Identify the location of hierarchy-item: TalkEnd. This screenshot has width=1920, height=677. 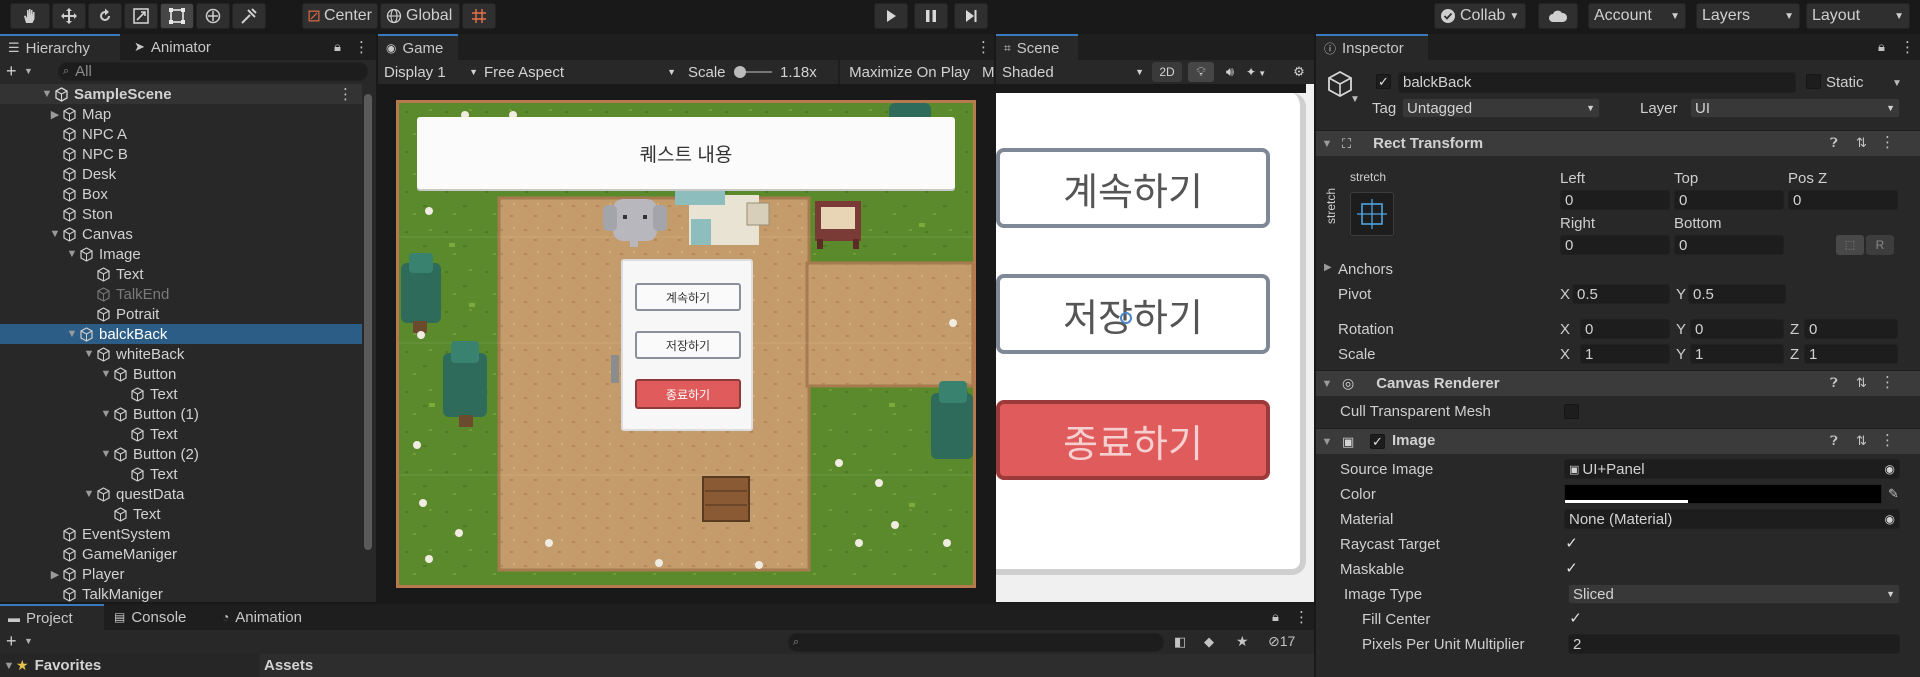
(181, 294).